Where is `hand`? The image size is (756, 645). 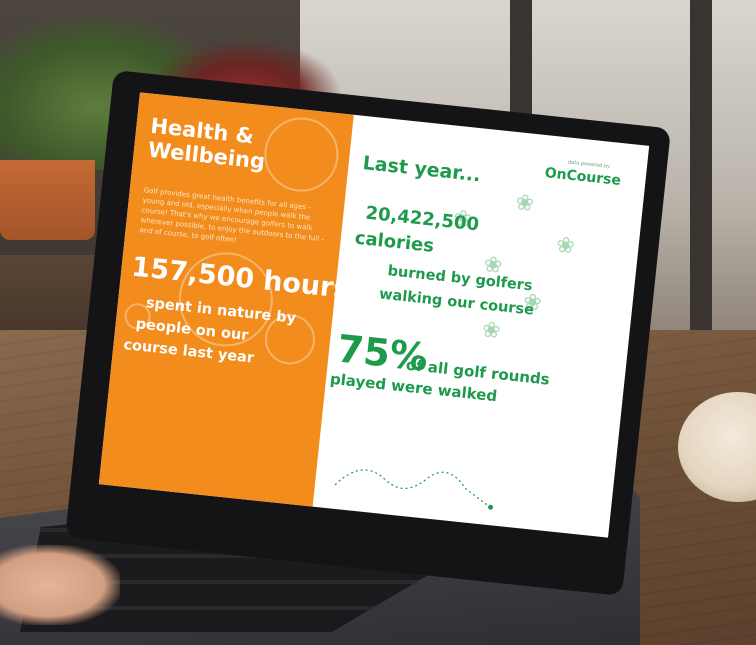 hand is located at coordinates (60, 585).